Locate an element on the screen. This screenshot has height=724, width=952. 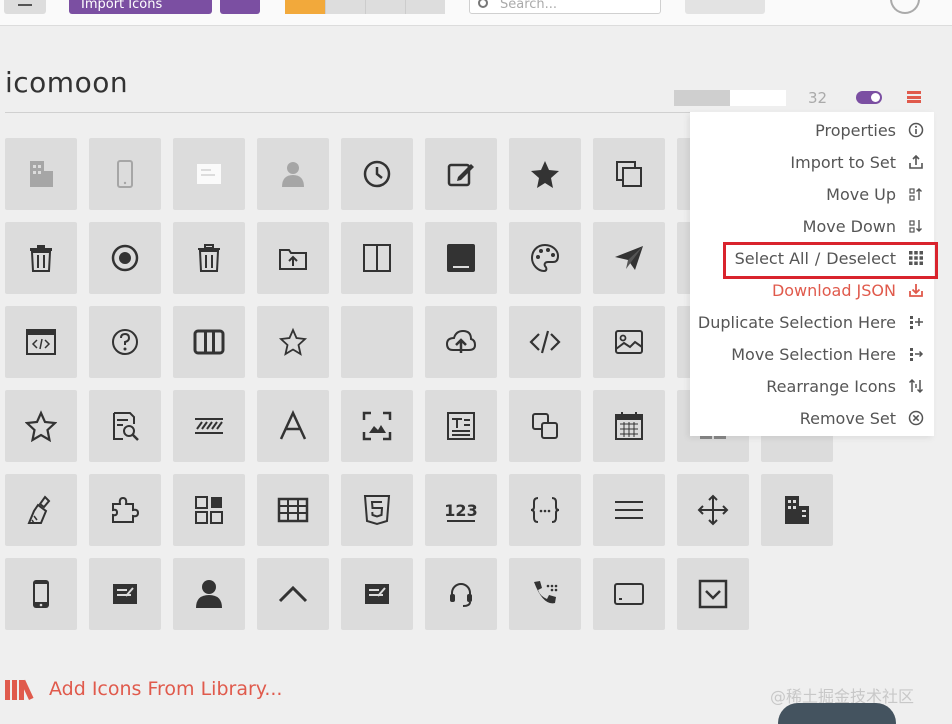
tablet-icon is located at coordinates (629, 594).